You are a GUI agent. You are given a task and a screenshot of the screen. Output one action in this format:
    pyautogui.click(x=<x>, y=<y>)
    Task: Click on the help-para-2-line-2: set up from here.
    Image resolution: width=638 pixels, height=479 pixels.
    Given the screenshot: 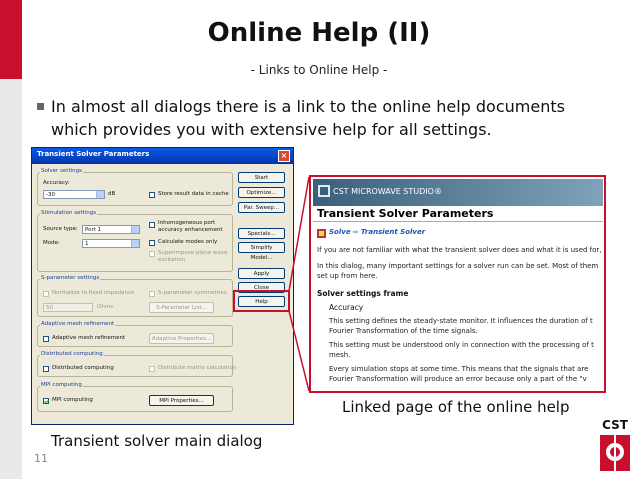 What is the action you would take?
    pyautogui.click(x=347, y=276)
    